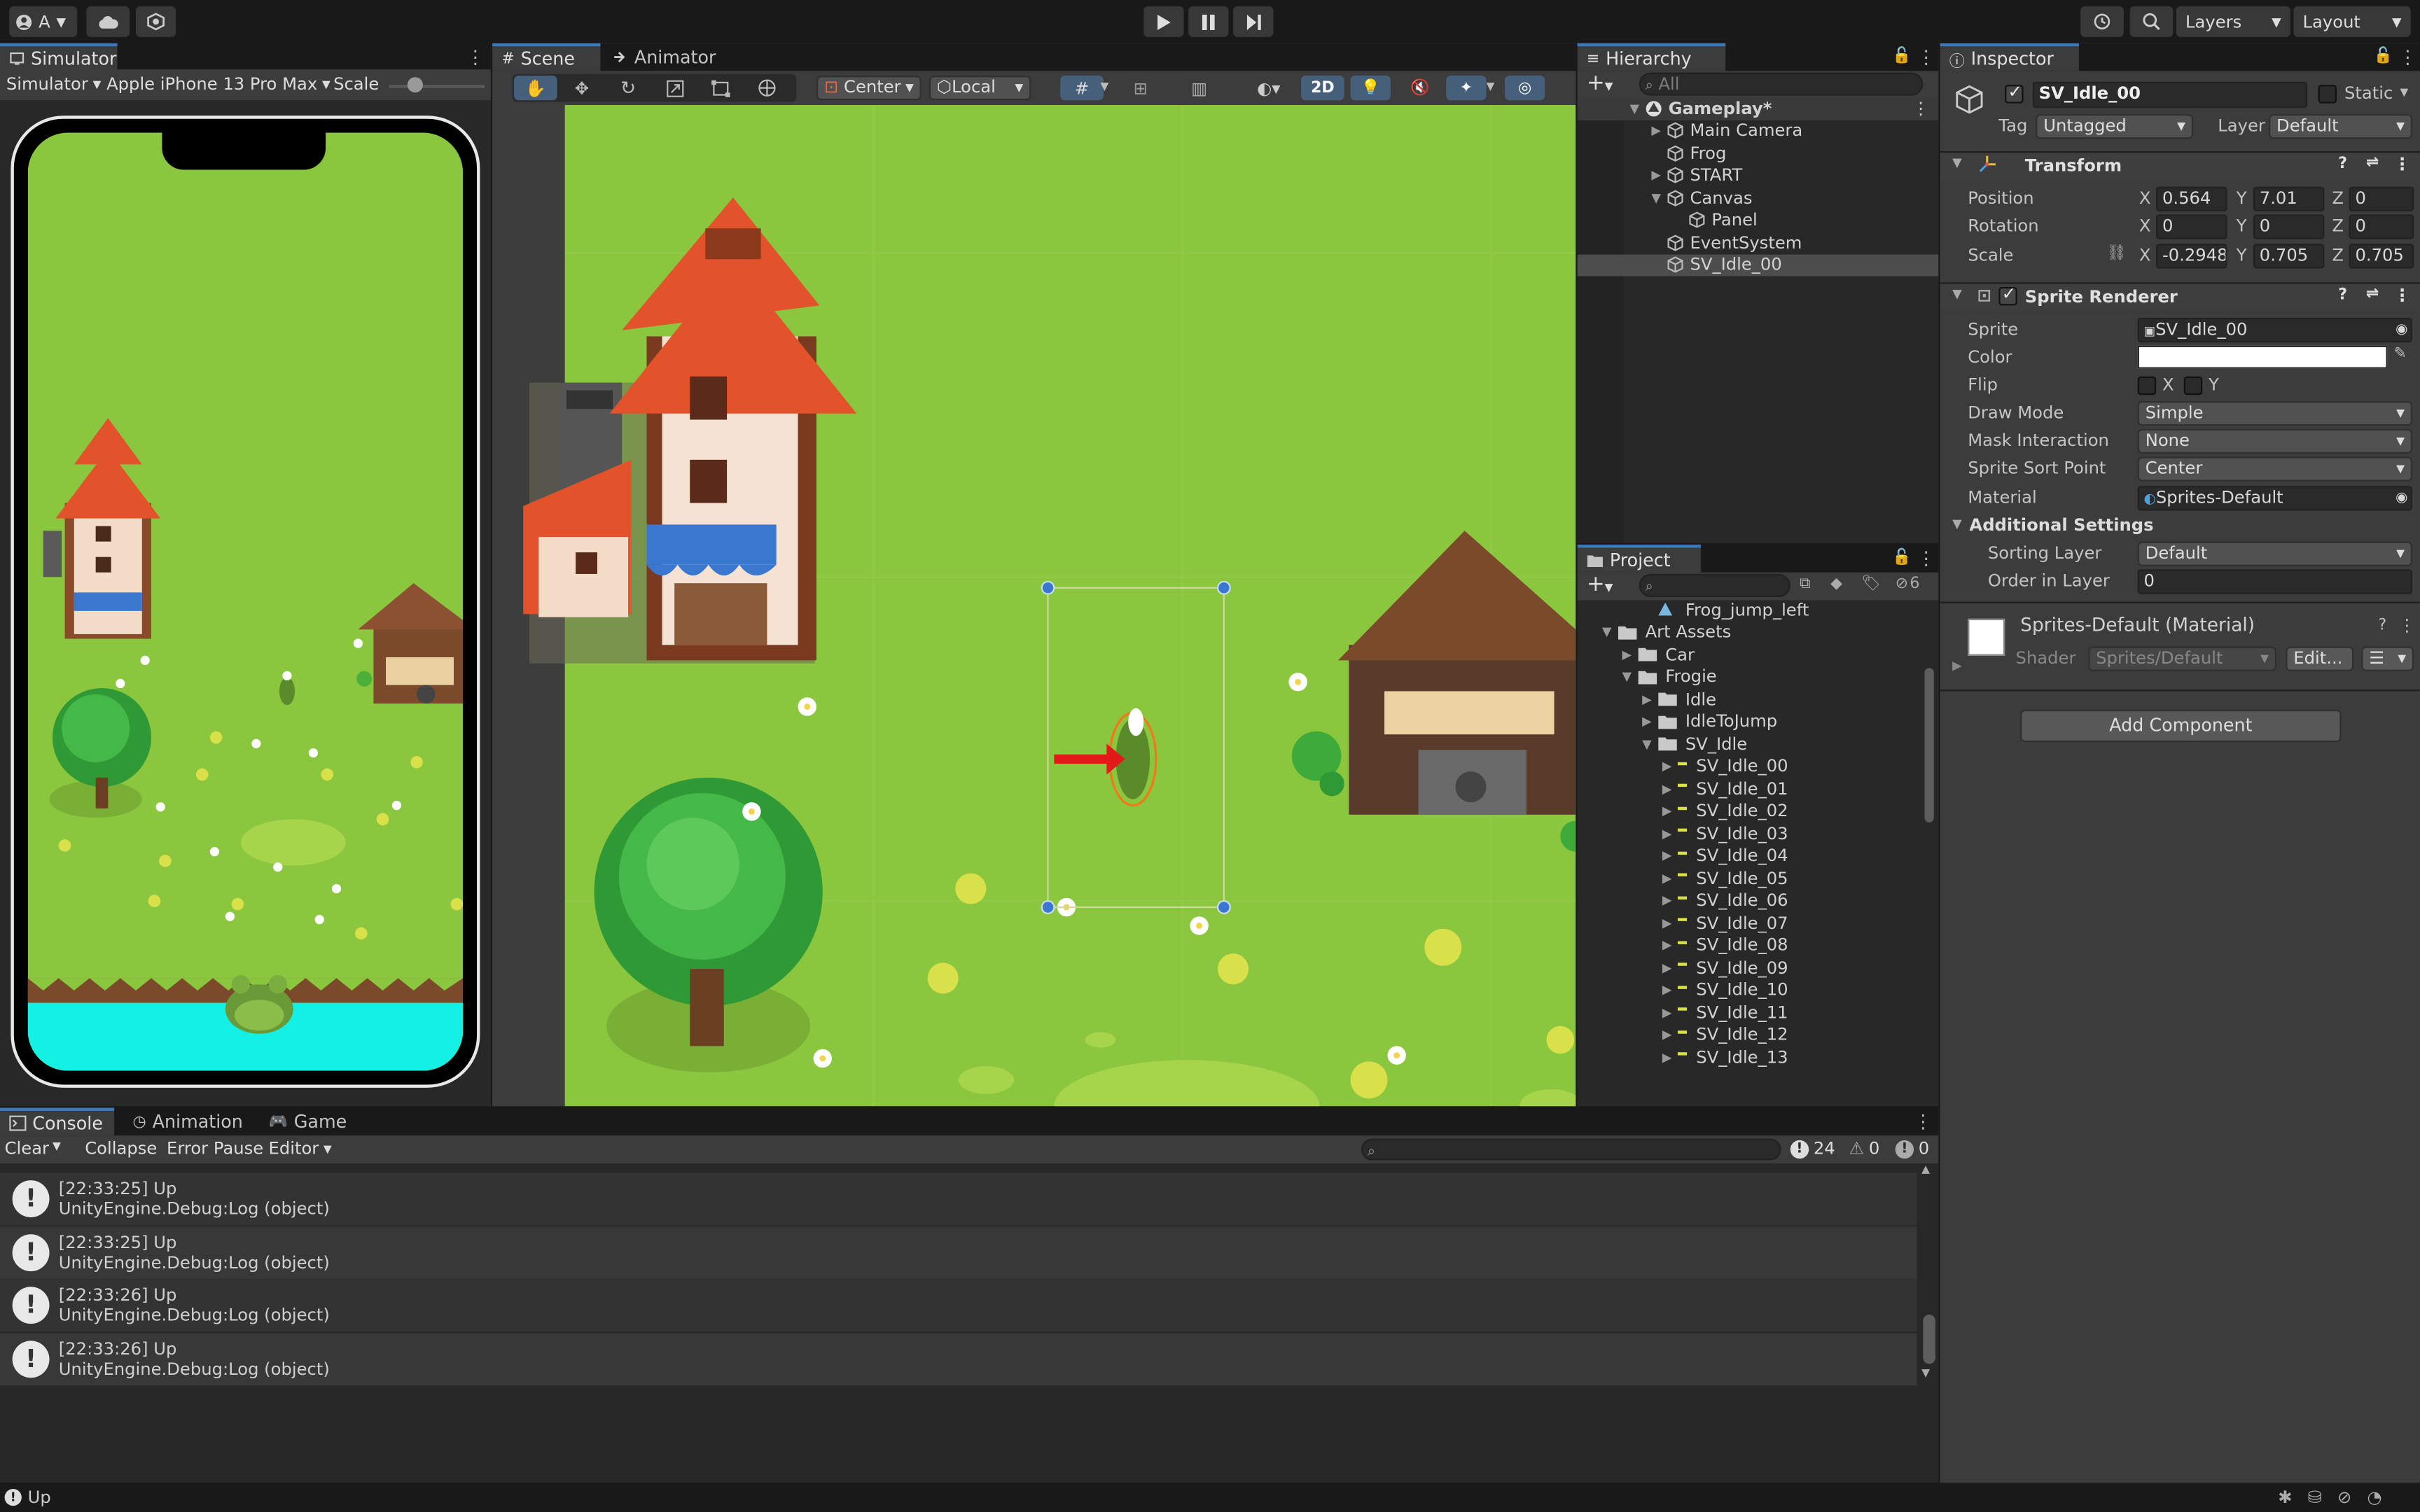  What do you see at coordinates (1758, 108) in the screenshot?
I see `hierarchy-item: ▼ Gameplay* ⋮` at bounding box center [1758, 108].